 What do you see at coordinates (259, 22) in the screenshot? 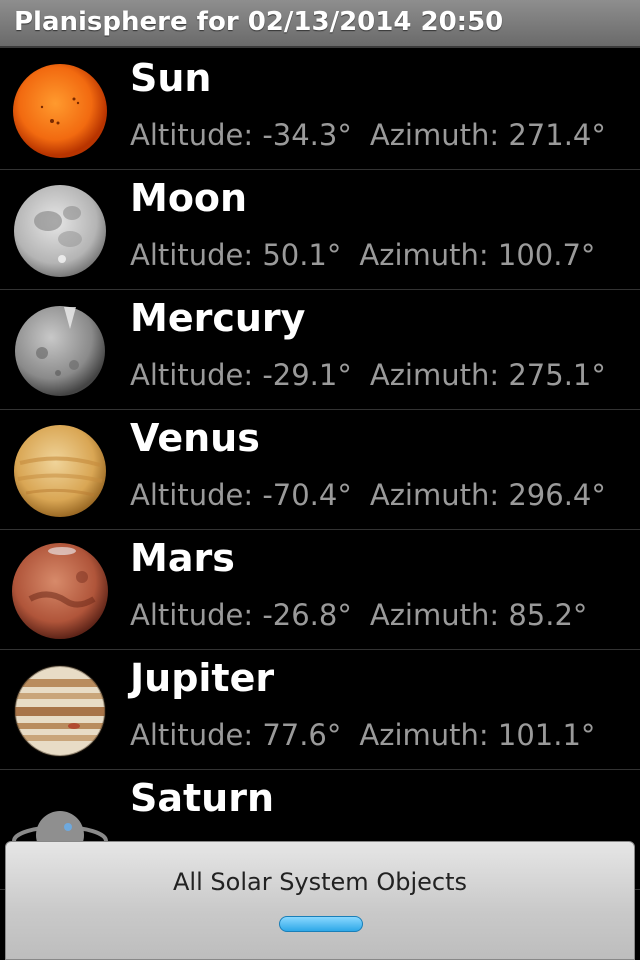
I see `page-title: Planisphere for 02/13/2014 20:50` at bounding box center [259, 22].